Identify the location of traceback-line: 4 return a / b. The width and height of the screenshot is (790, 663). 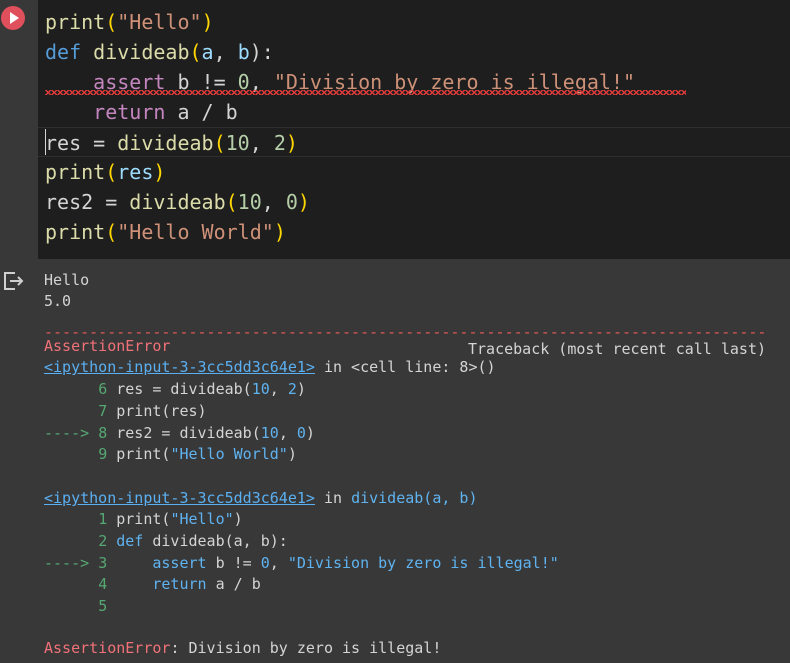
(152, 584).